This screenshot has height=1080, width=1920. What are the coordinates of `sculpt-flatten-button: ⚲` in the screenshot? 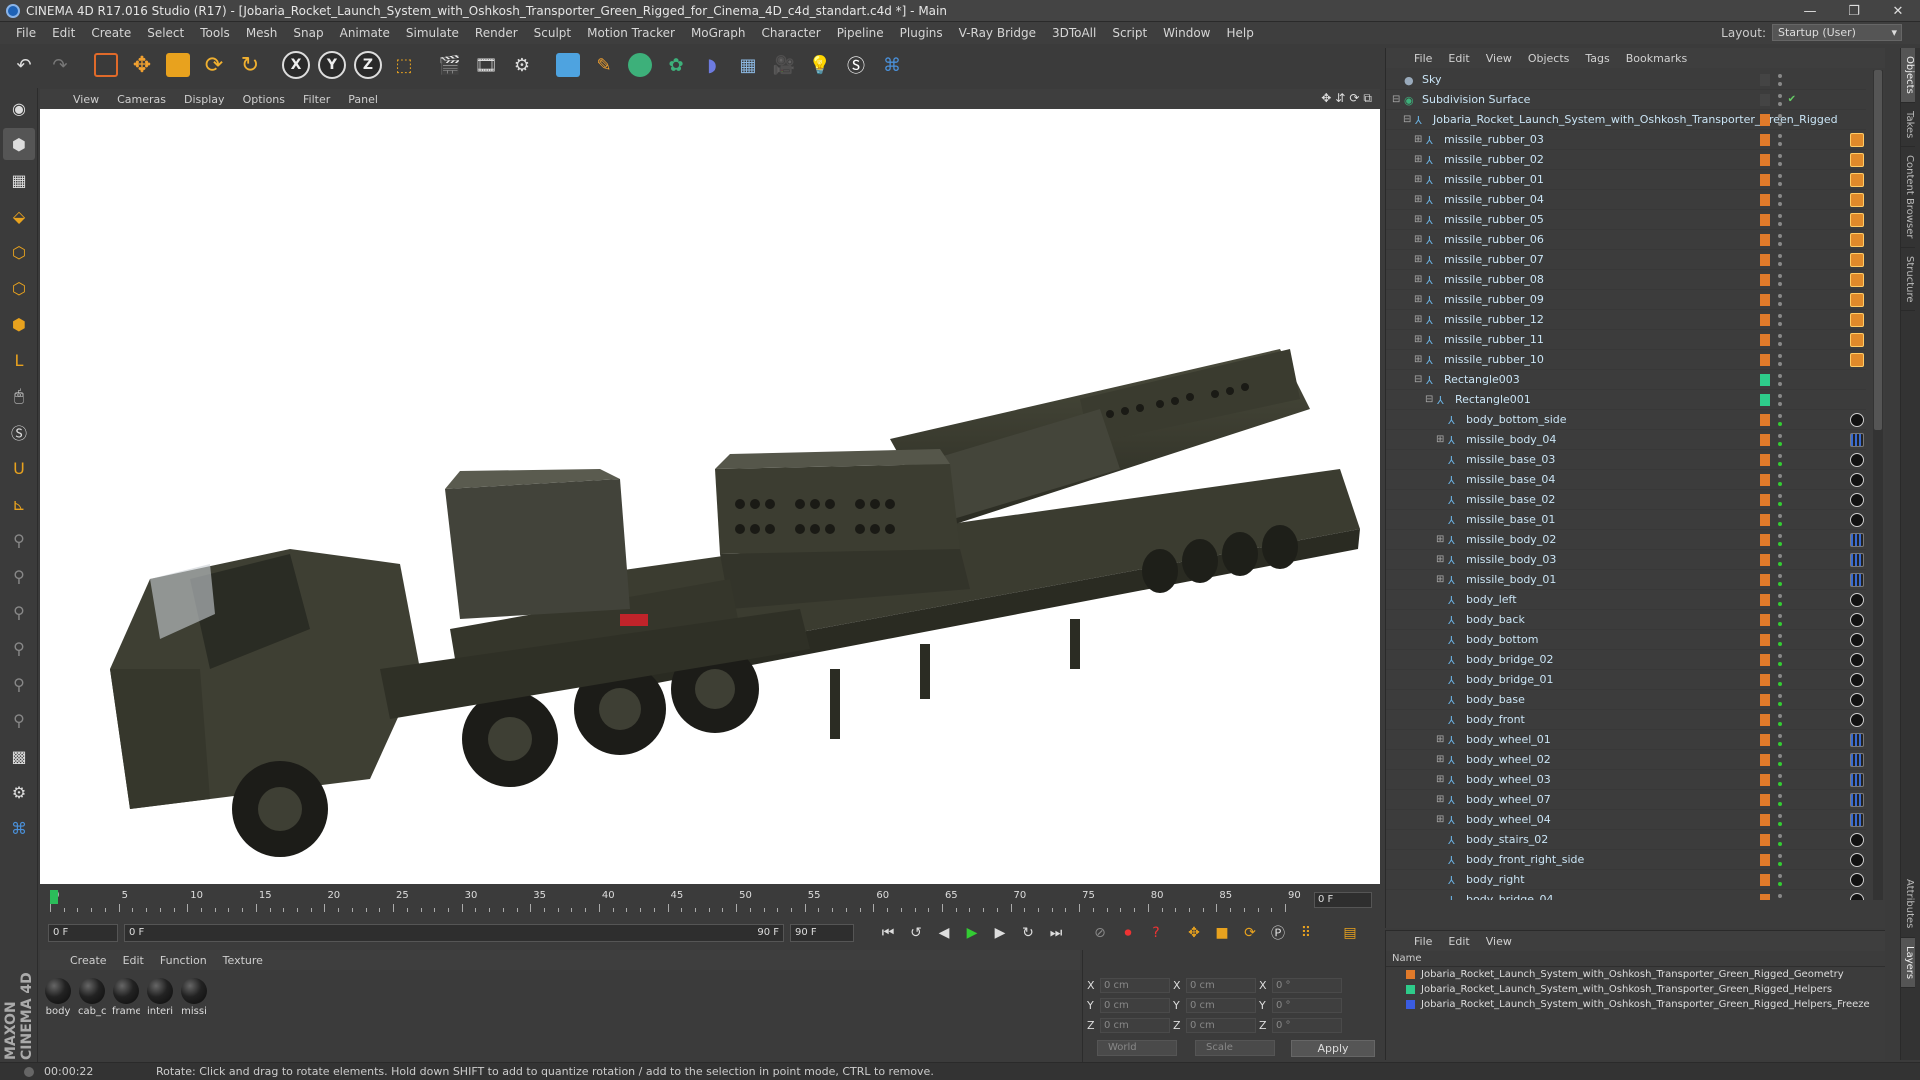 It's located at (19, 648).